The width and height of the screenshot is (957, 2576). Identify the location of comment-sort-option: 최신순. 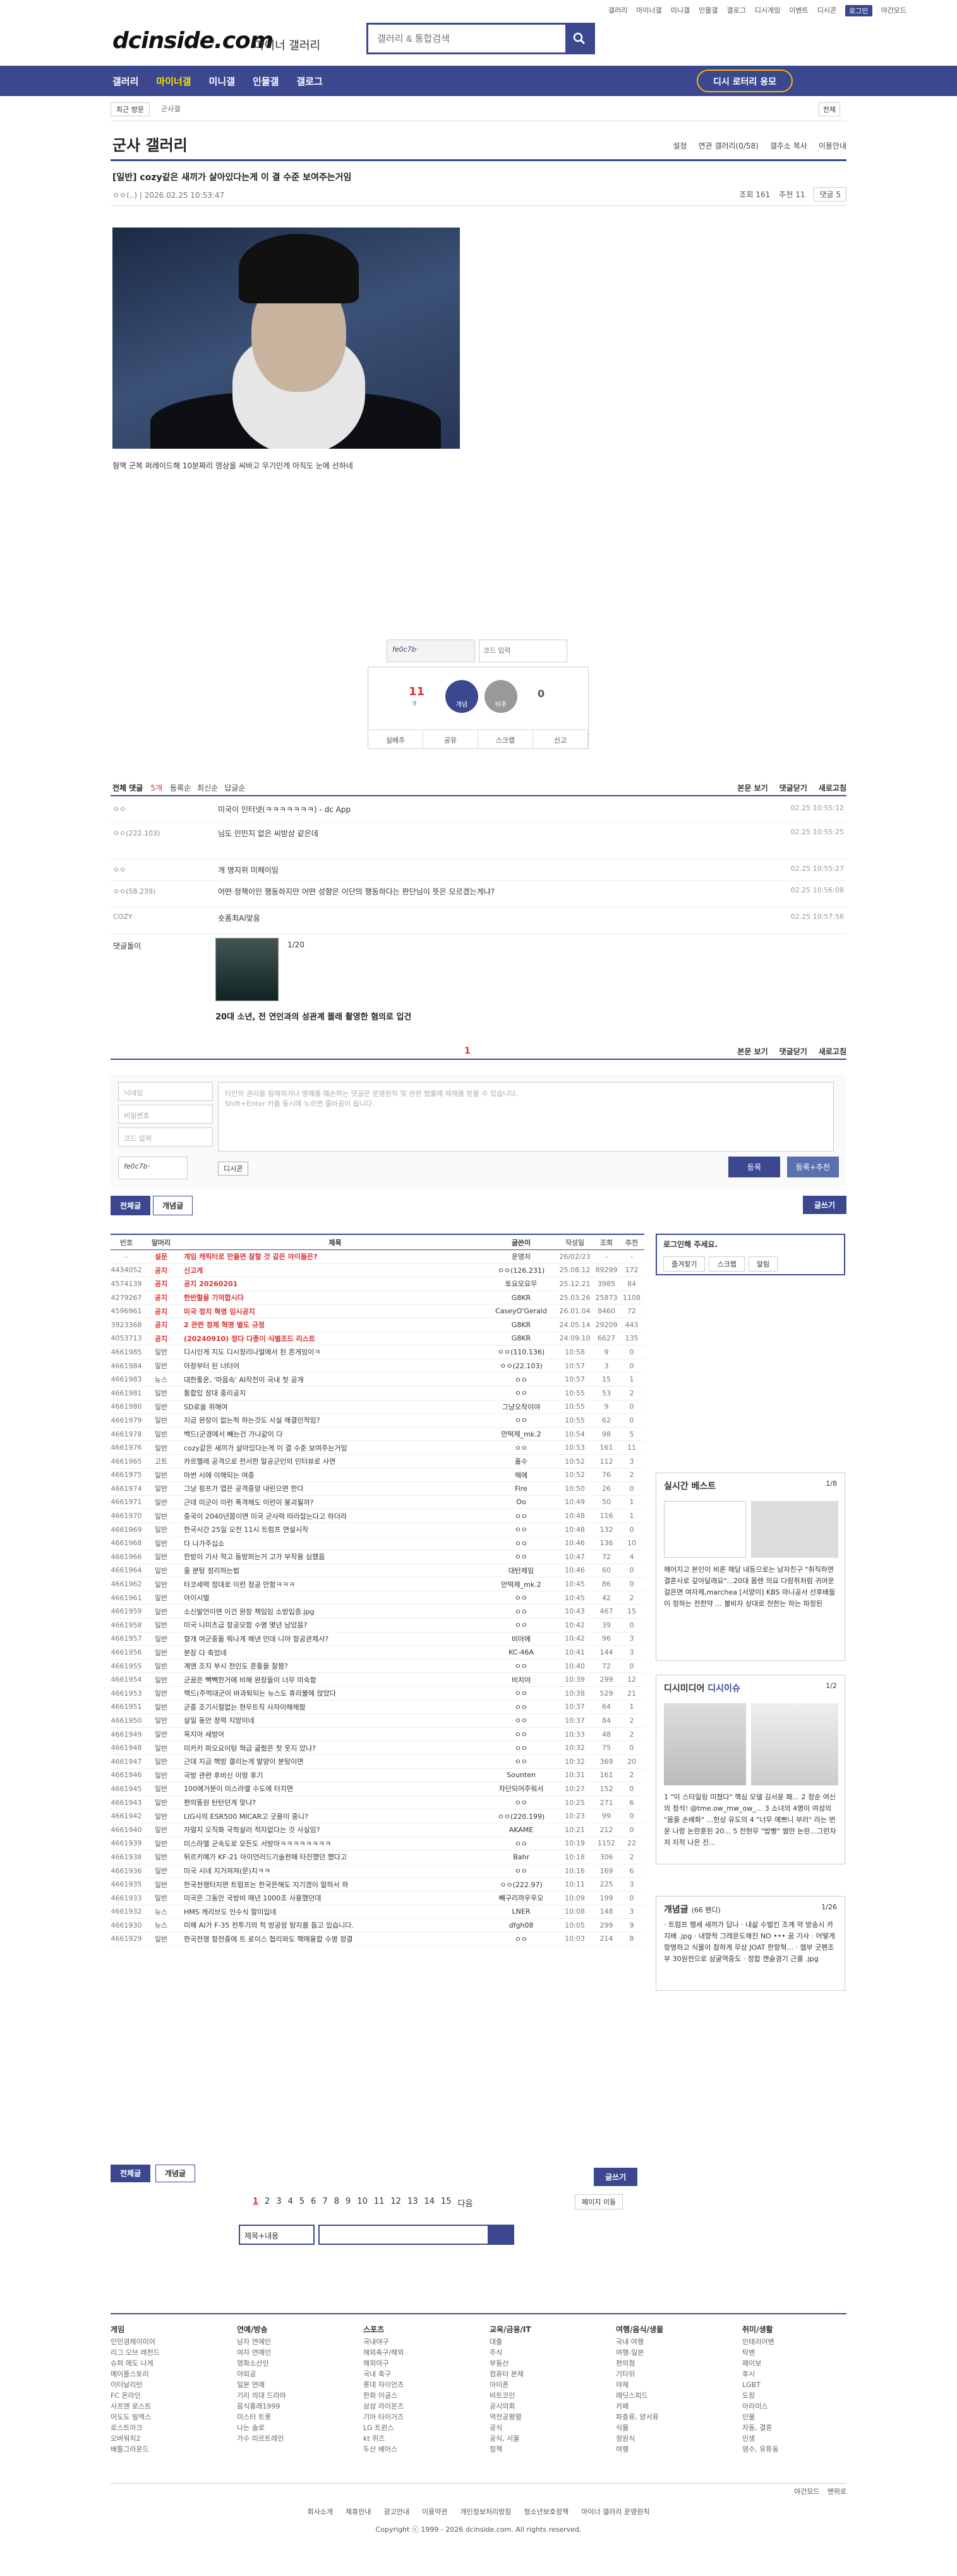
(207, 788).